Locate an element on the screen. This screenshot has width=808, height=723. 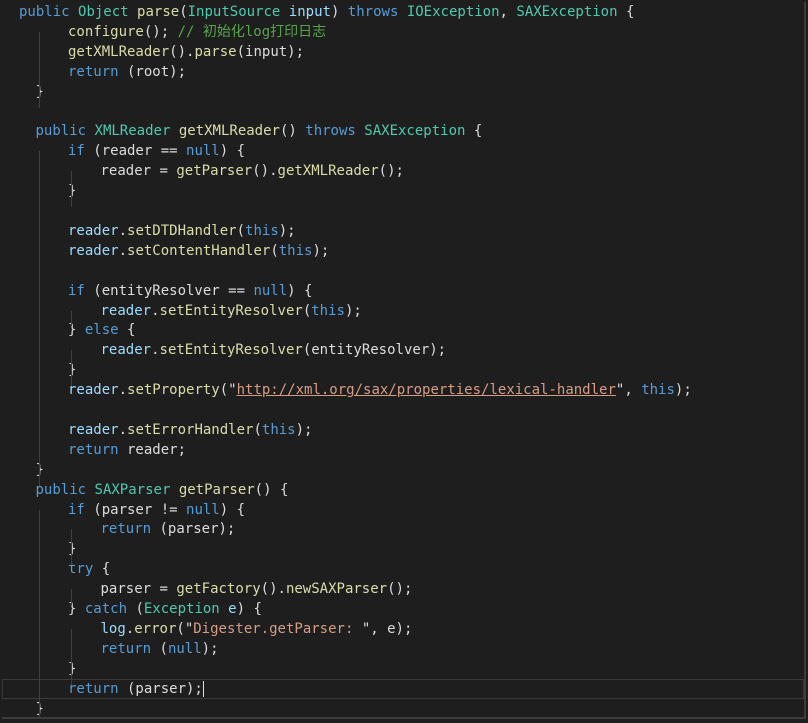
code-token: public is located at coordinates (44, 12).